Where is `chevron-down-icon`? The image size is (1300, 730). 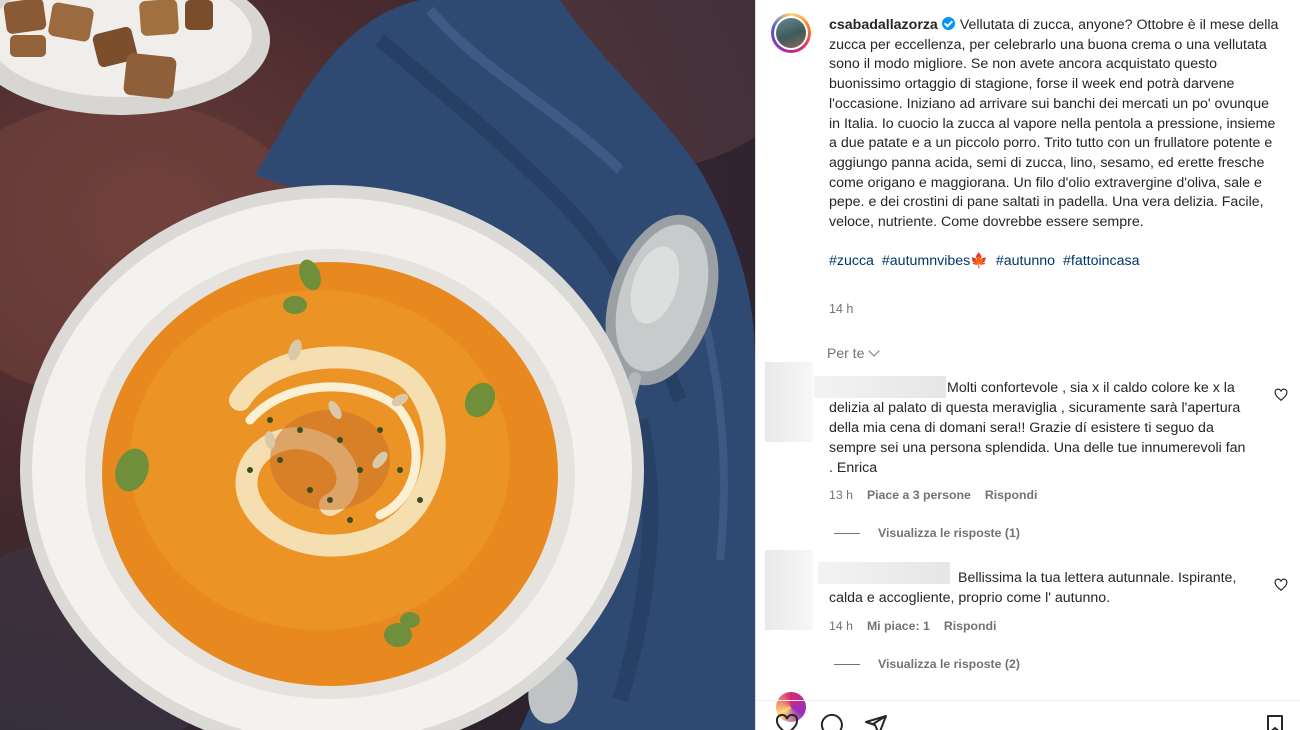 chevron-down-icon is located at coordinates (874, 351).